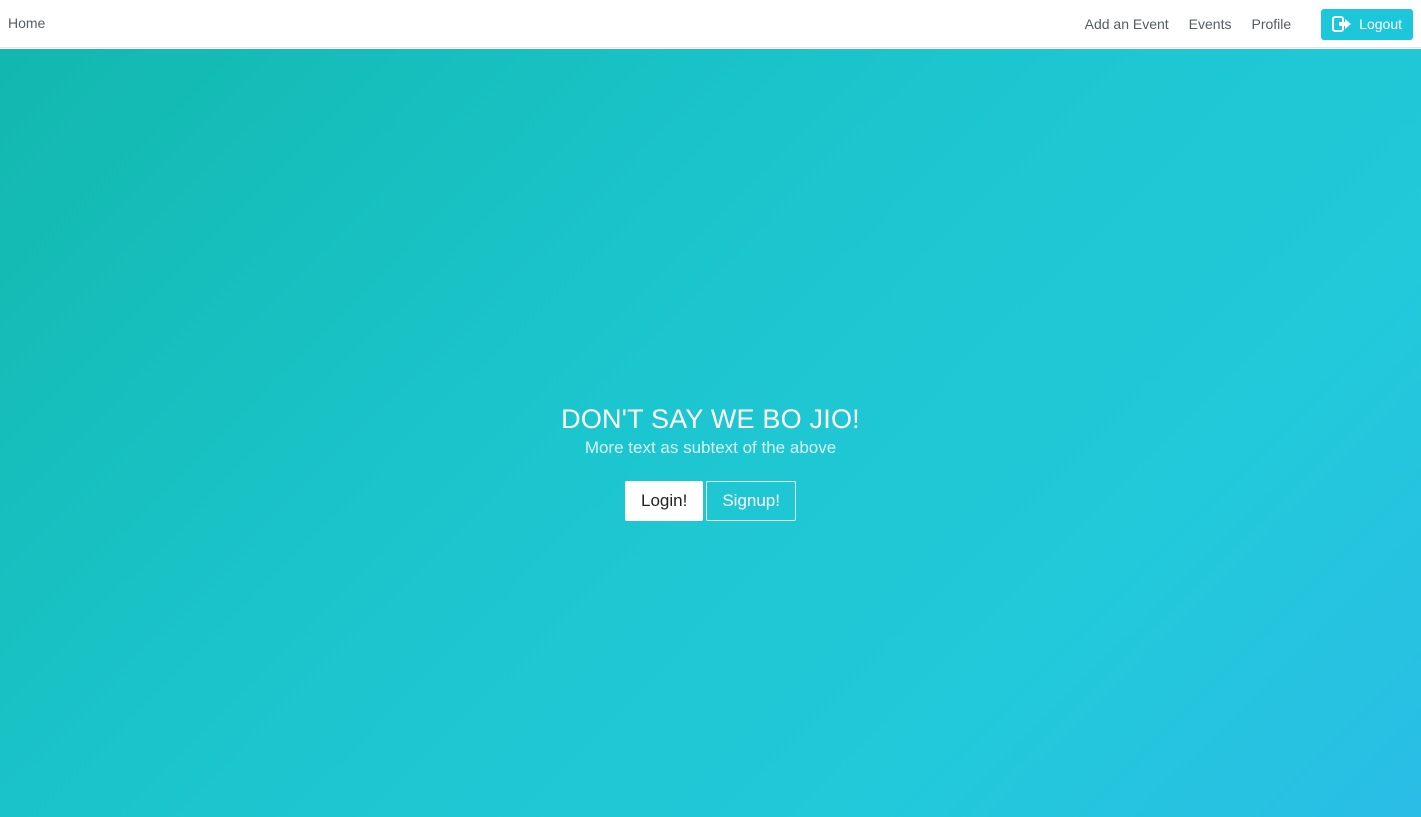  I want to click on signup-button: Signup!, so click(751, 501).